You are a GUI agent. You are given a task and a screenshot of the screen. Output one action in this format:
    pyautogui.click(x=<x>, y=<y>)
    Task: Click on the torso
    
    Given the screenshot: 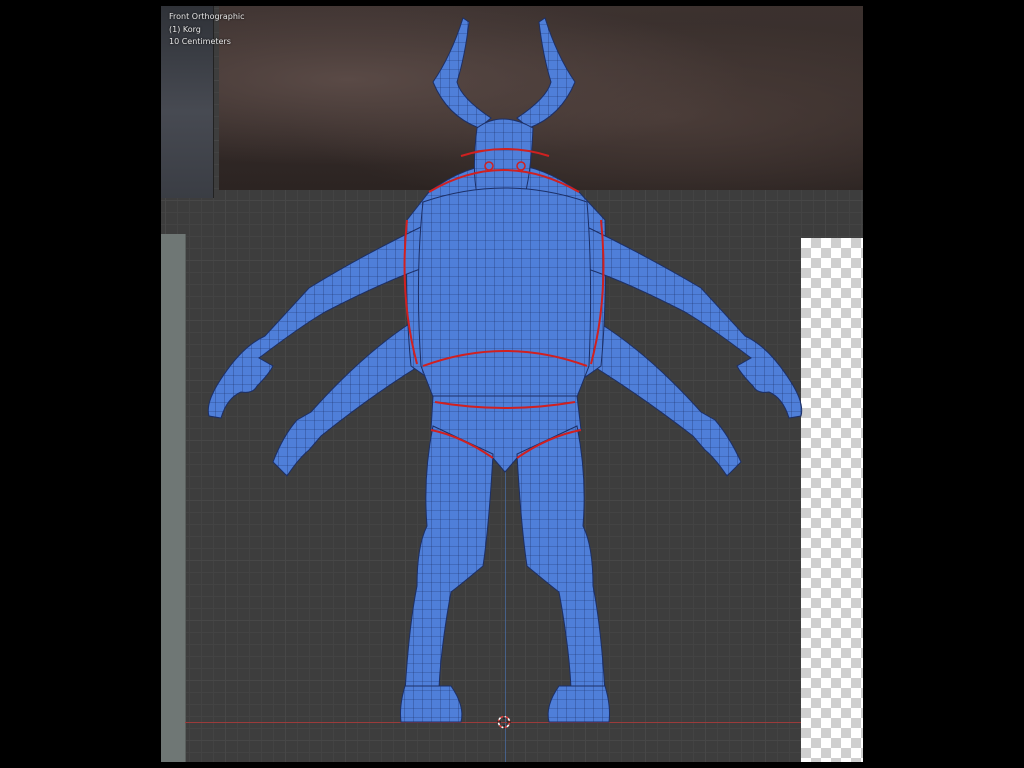 What is the action you would take?
    pyautogui.click(x=504, y=295)
    